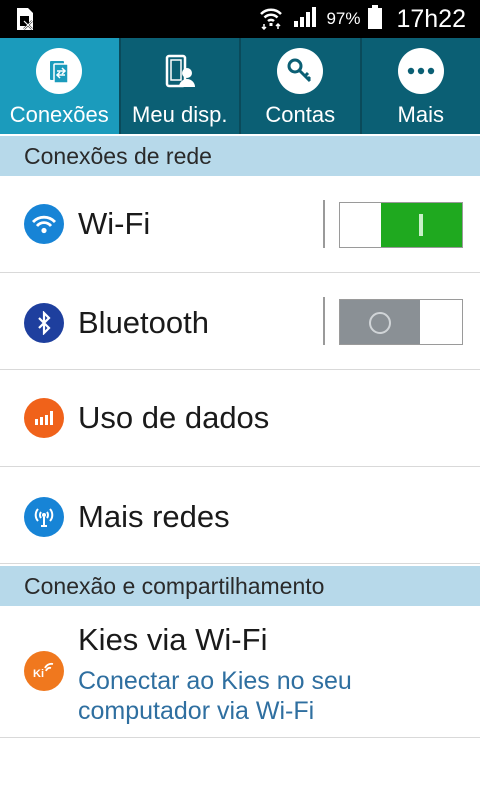 This screenshot has height=800, width=480. What do you see at coordinates (343, 18) in the screenshot?
I see `battery-percent: 97%` at bounding box center [343, 18].